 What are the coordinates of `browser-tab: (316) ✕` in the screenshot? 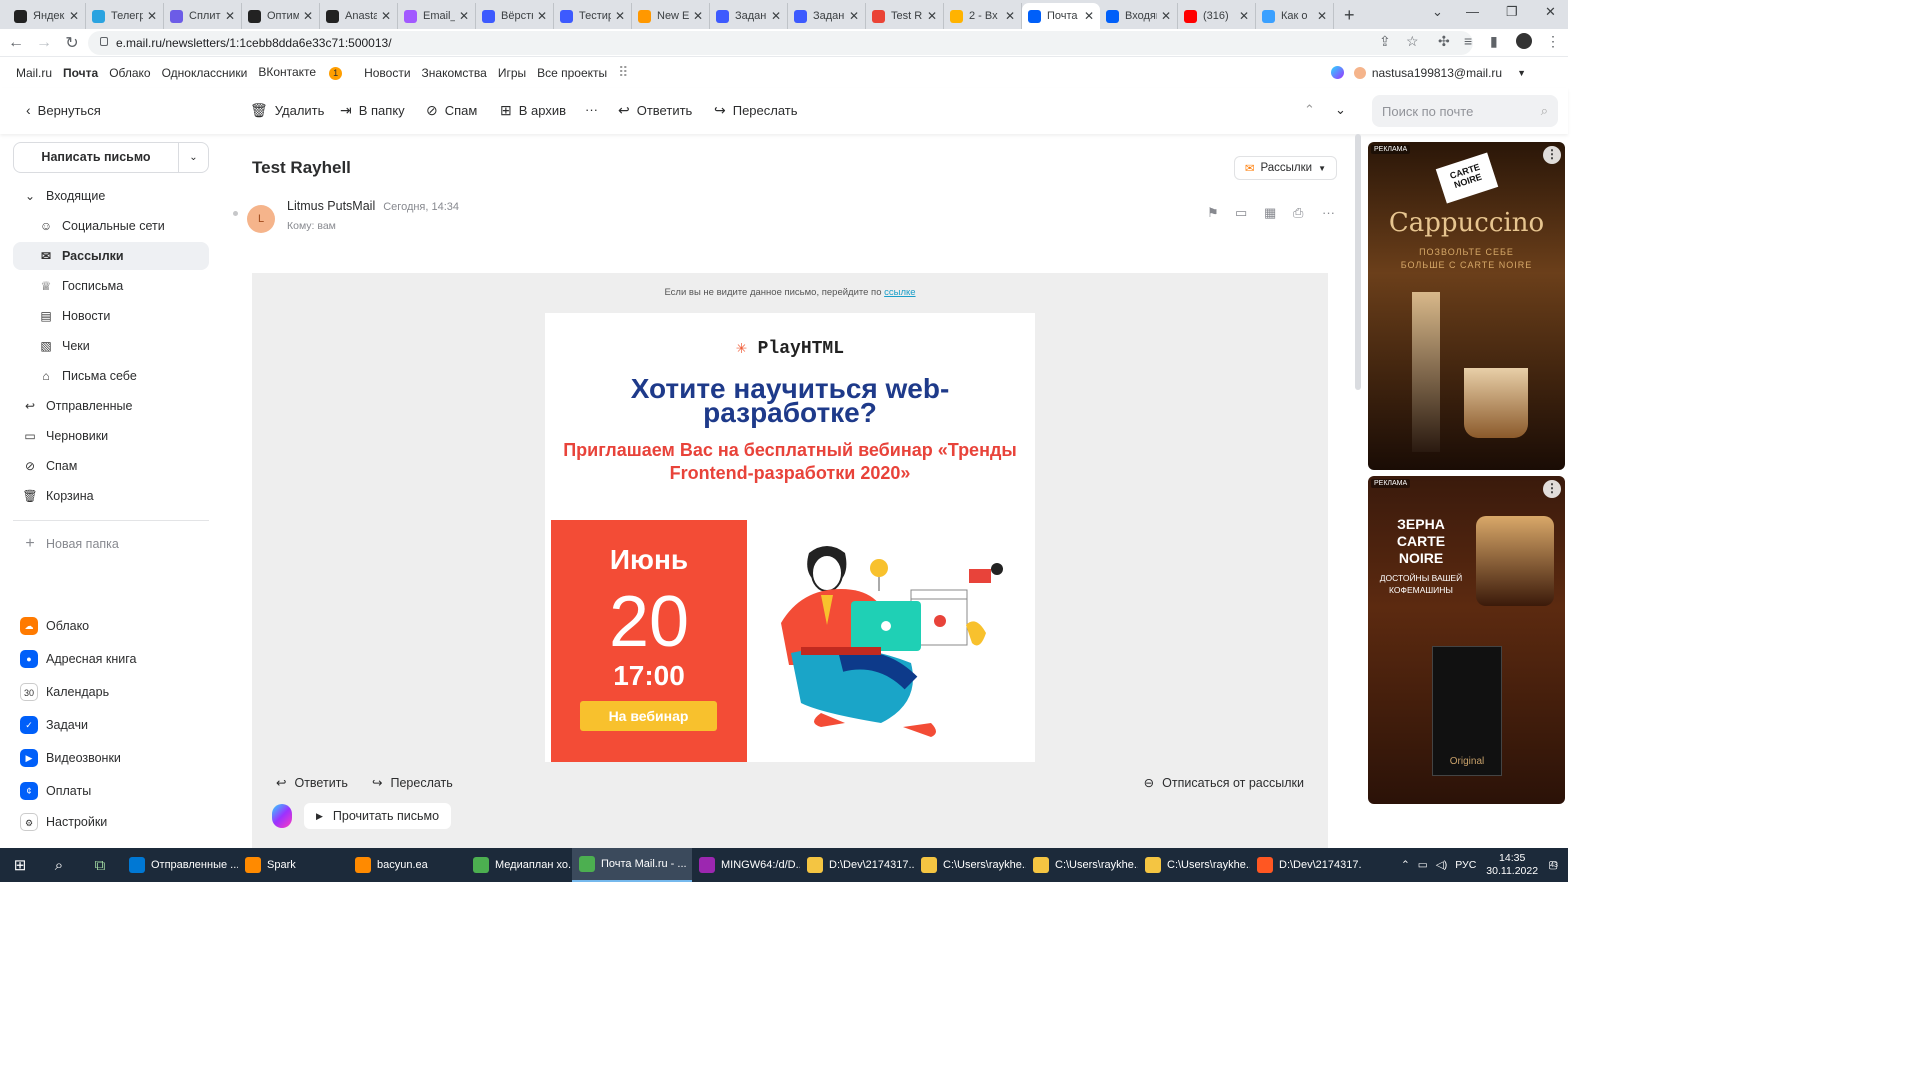 It's located at (1217, 16).